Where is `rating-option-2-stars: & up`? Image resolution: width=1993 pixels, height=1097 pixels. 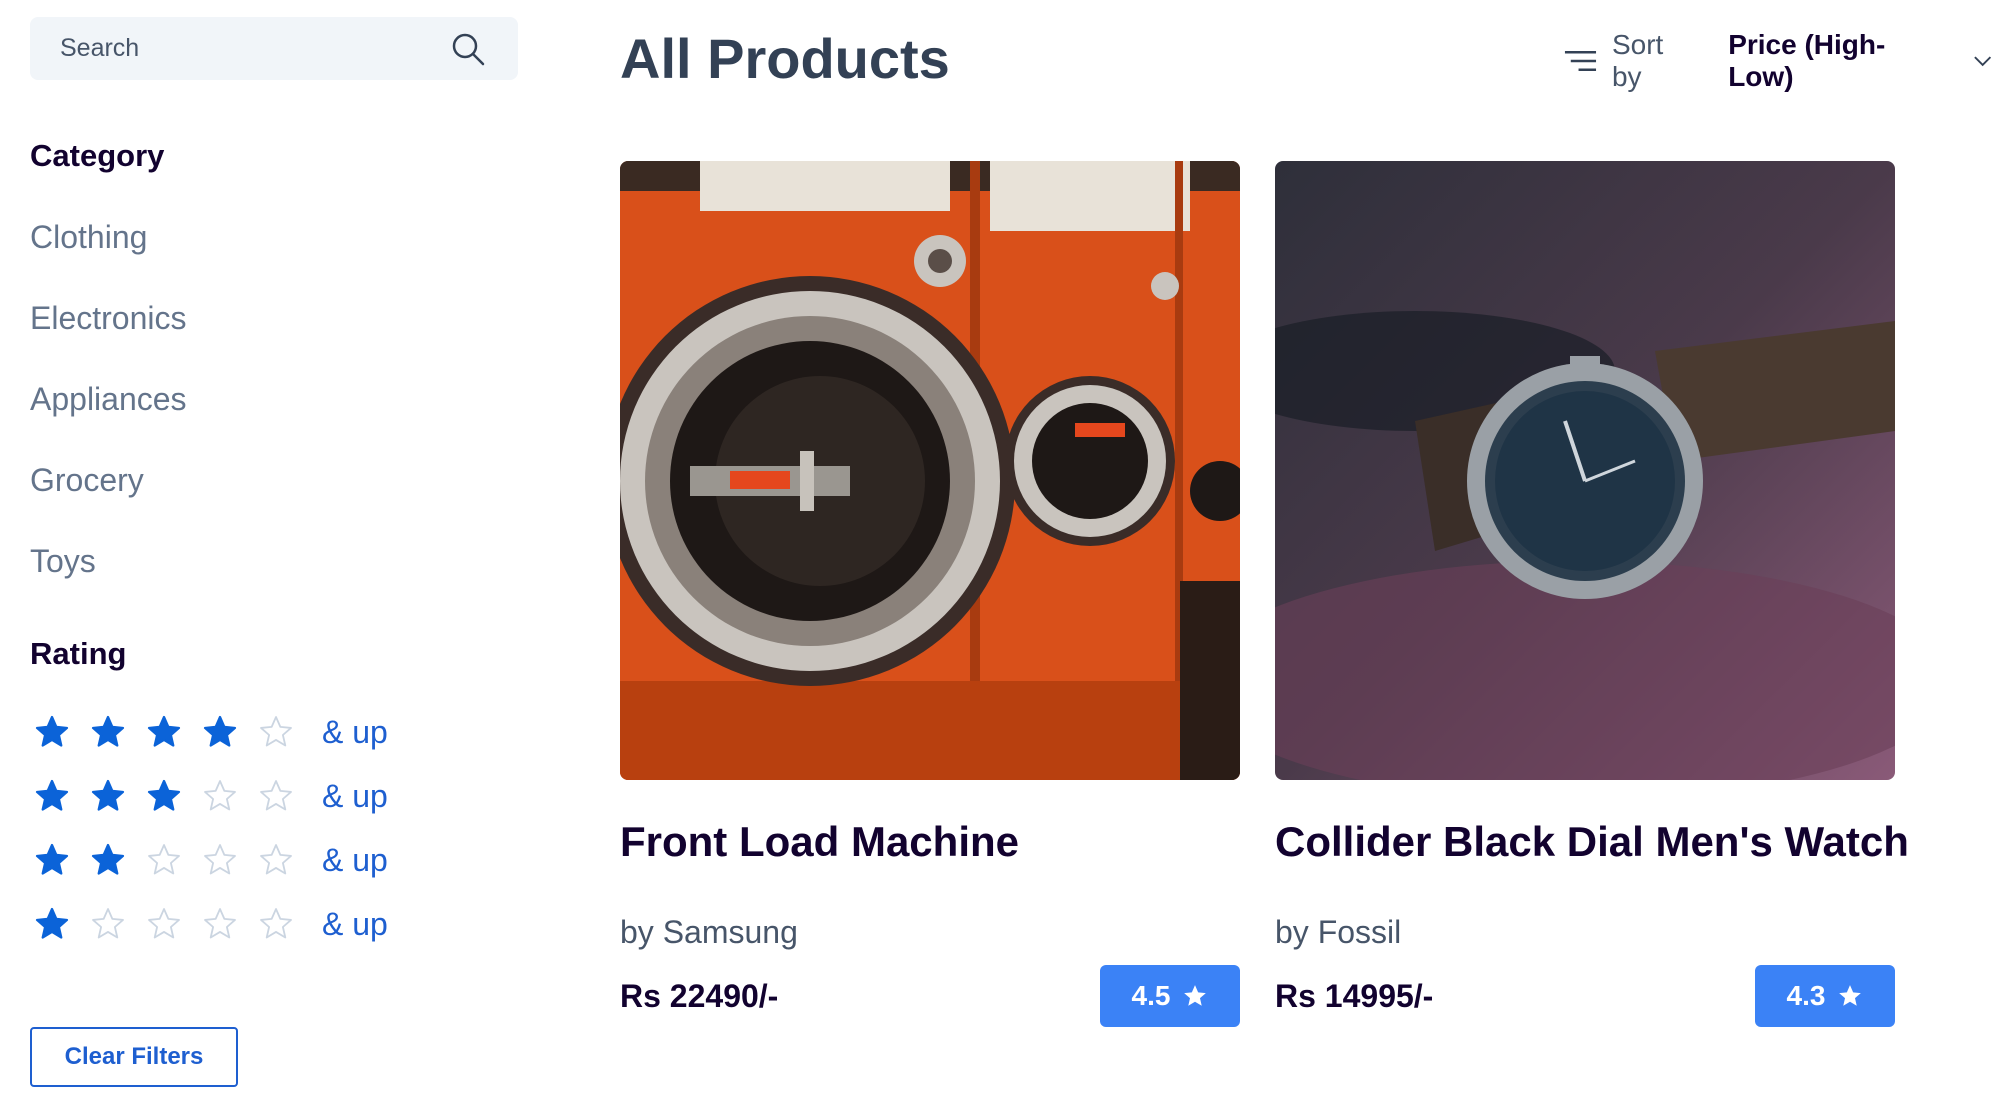 rating-option-2-stars: & up is located at coordinates (209, 860).